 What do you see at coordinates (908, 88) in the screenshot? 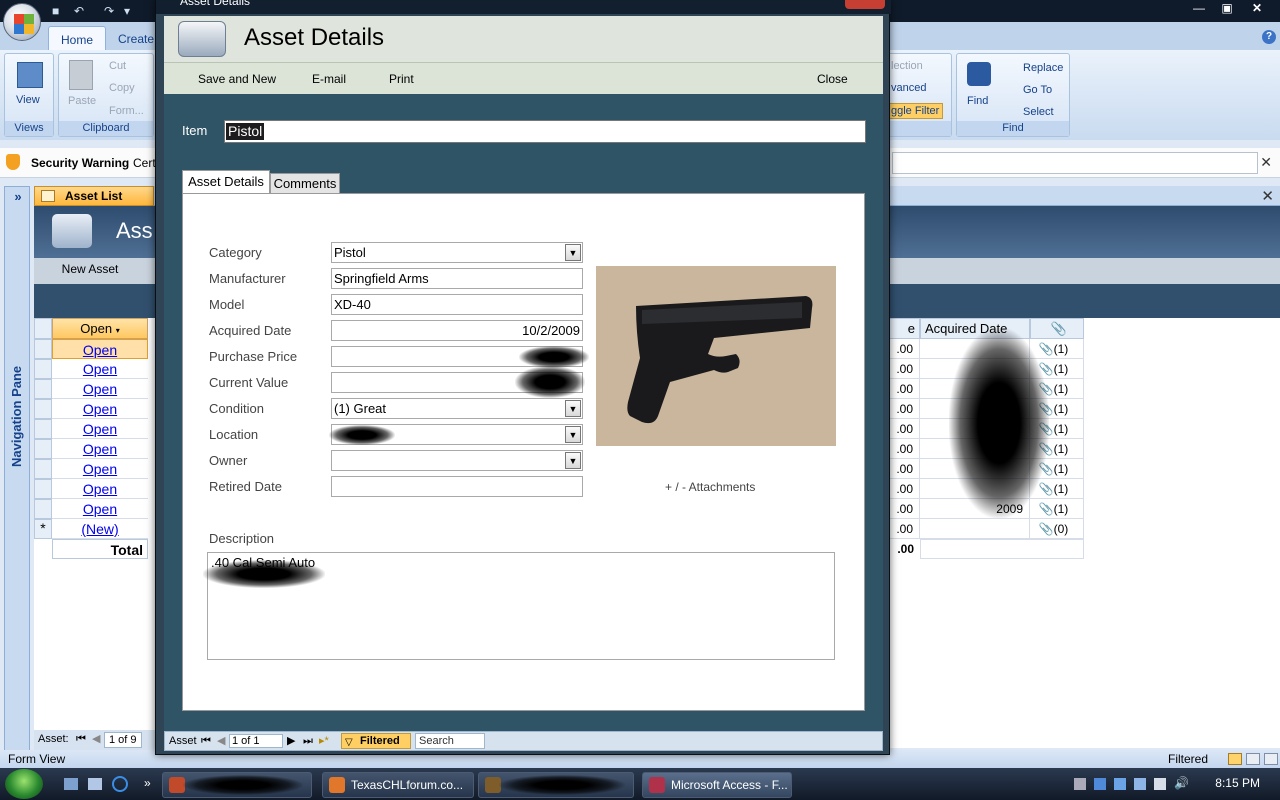
I see `advanced-button: vanced` at bounding box center [908, 88].